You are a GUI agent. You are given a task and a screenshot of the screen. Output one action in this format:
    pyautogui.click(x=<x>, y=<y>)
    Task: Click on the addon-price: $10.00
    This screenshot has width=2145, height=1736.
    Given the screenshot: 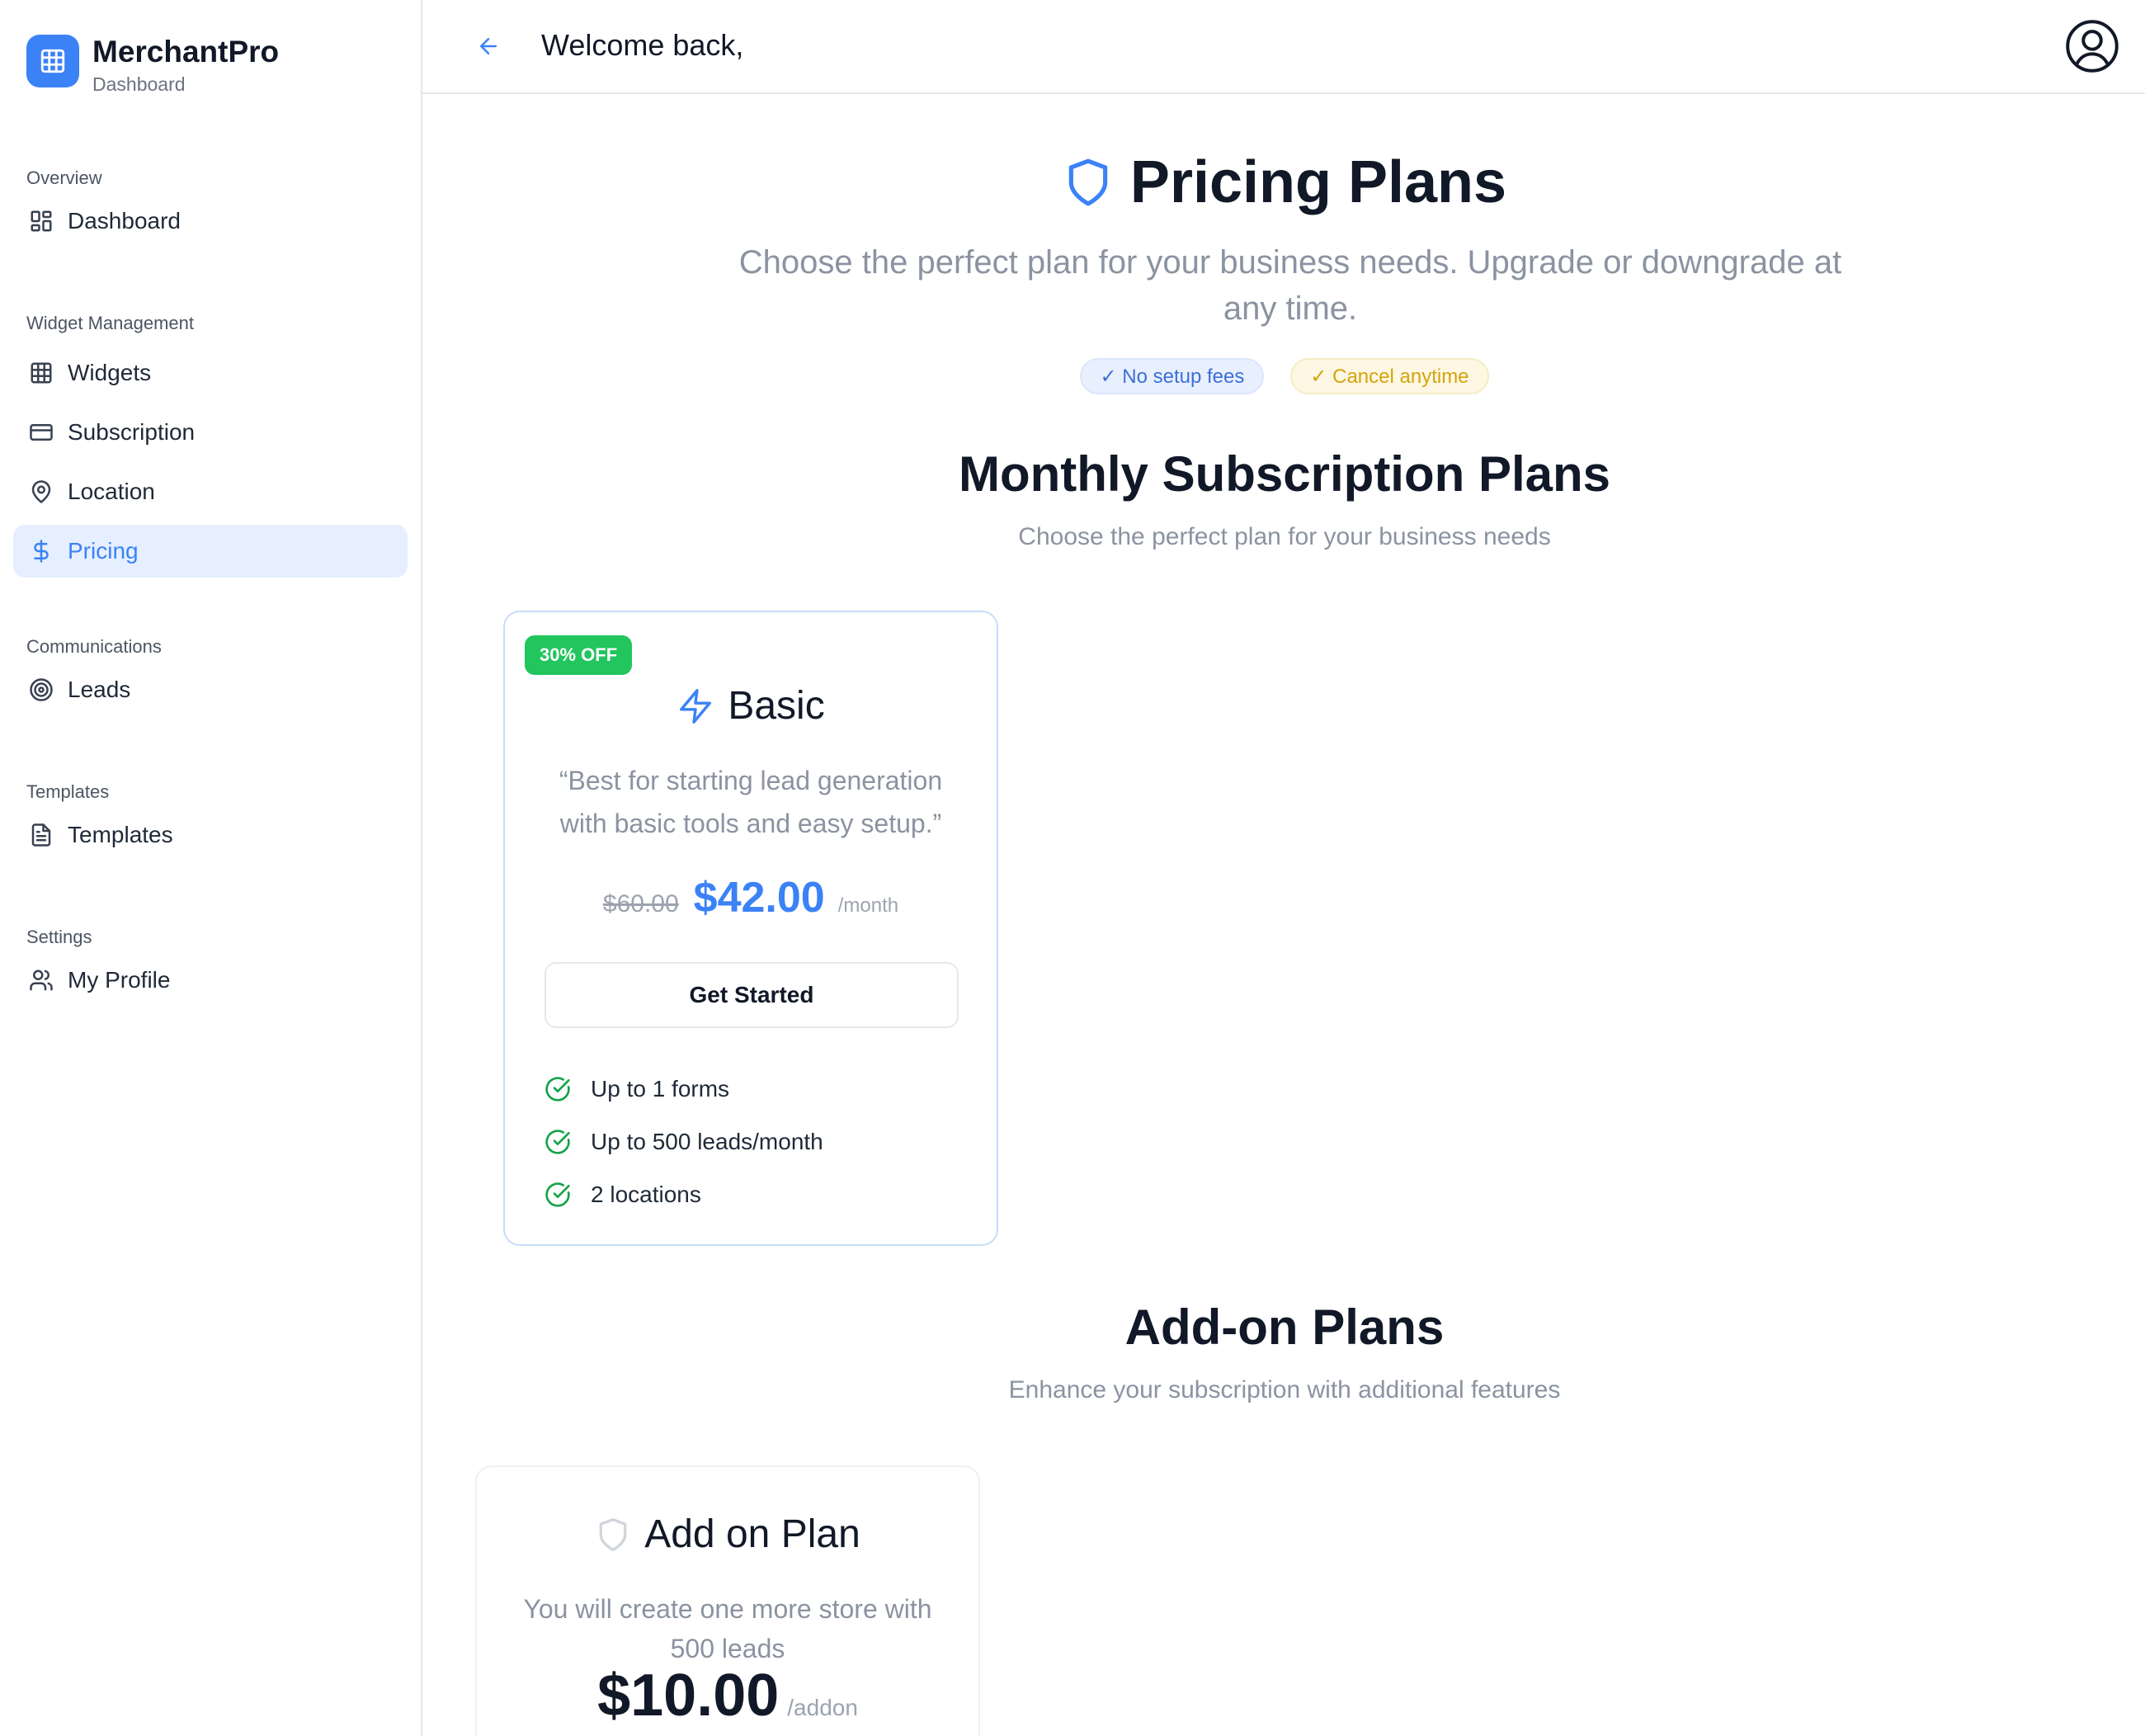 What is the action you would take?
    pyautogui.click(x=688, y=1696)
    